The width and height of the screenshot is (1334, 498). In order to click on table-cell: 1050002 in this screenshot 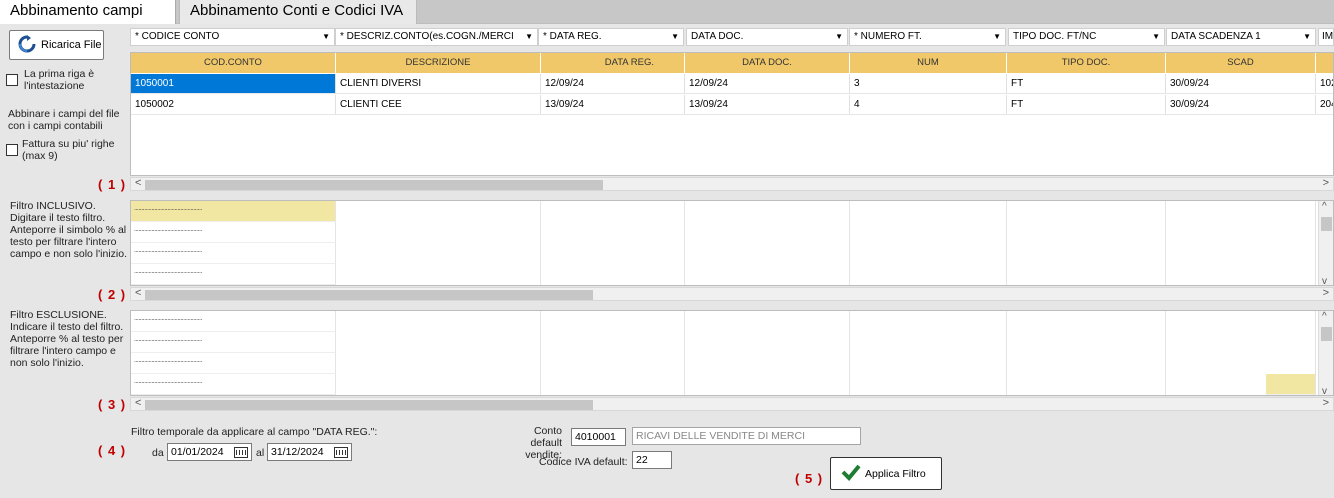, I will do `click(233, 105)`.